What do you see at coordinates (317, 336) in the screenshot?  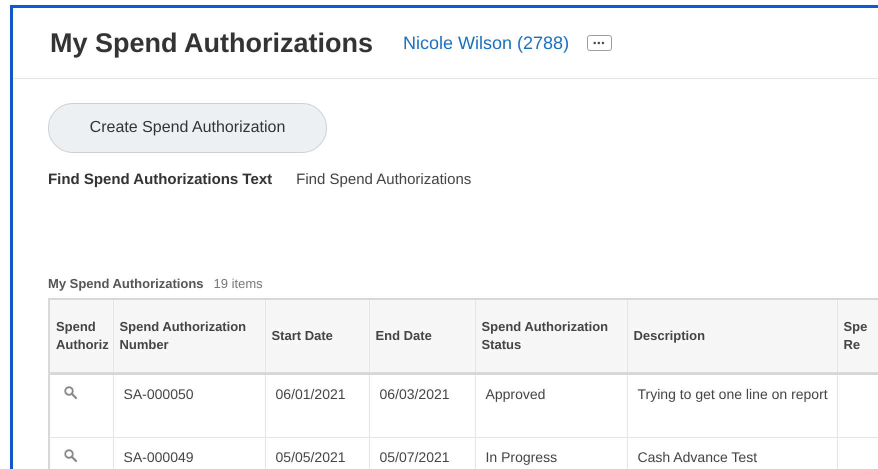 I see `column-header: Start Date` at bounding box center [317, 336].